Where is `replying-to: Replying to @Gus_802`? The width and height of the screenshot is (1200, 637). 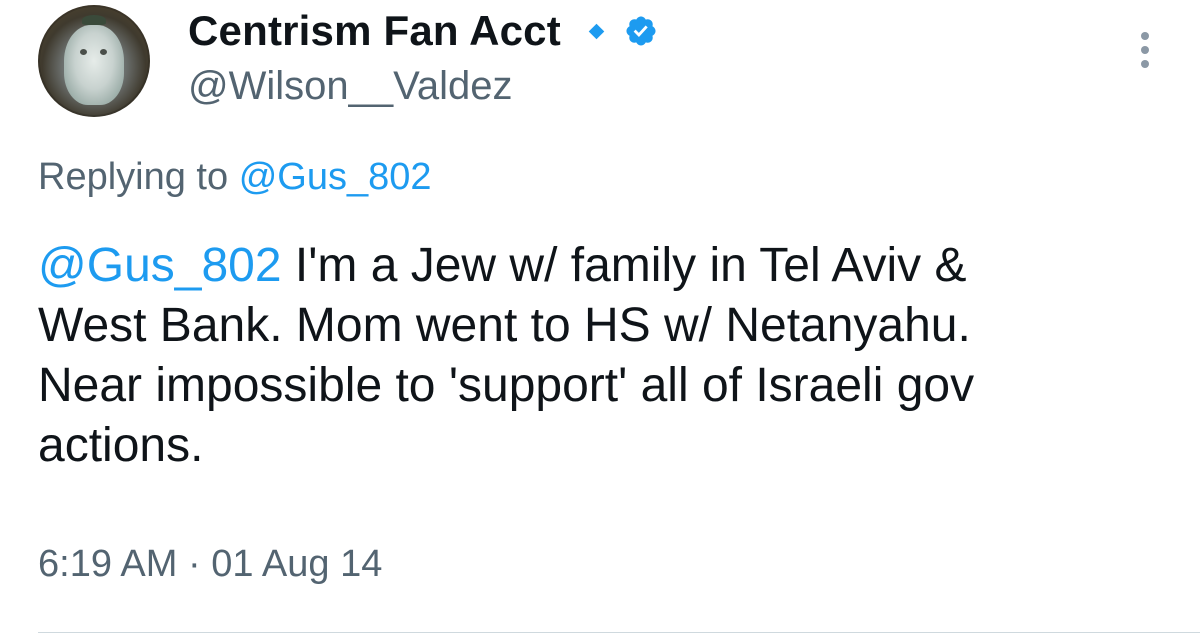
replying-to: Replying to @Gus_802 is located at coordinates (235, 177).